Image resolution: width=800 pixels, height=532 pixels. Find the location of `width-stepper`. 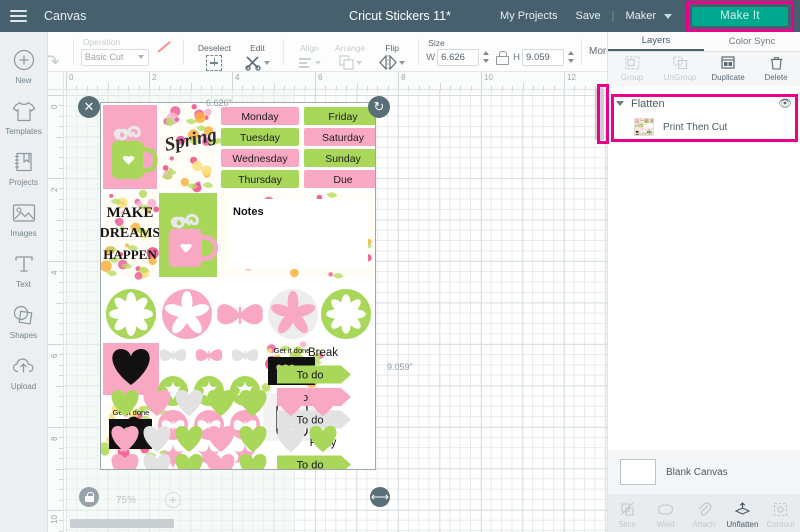

width-stepper is located at coordinates (485, 57).